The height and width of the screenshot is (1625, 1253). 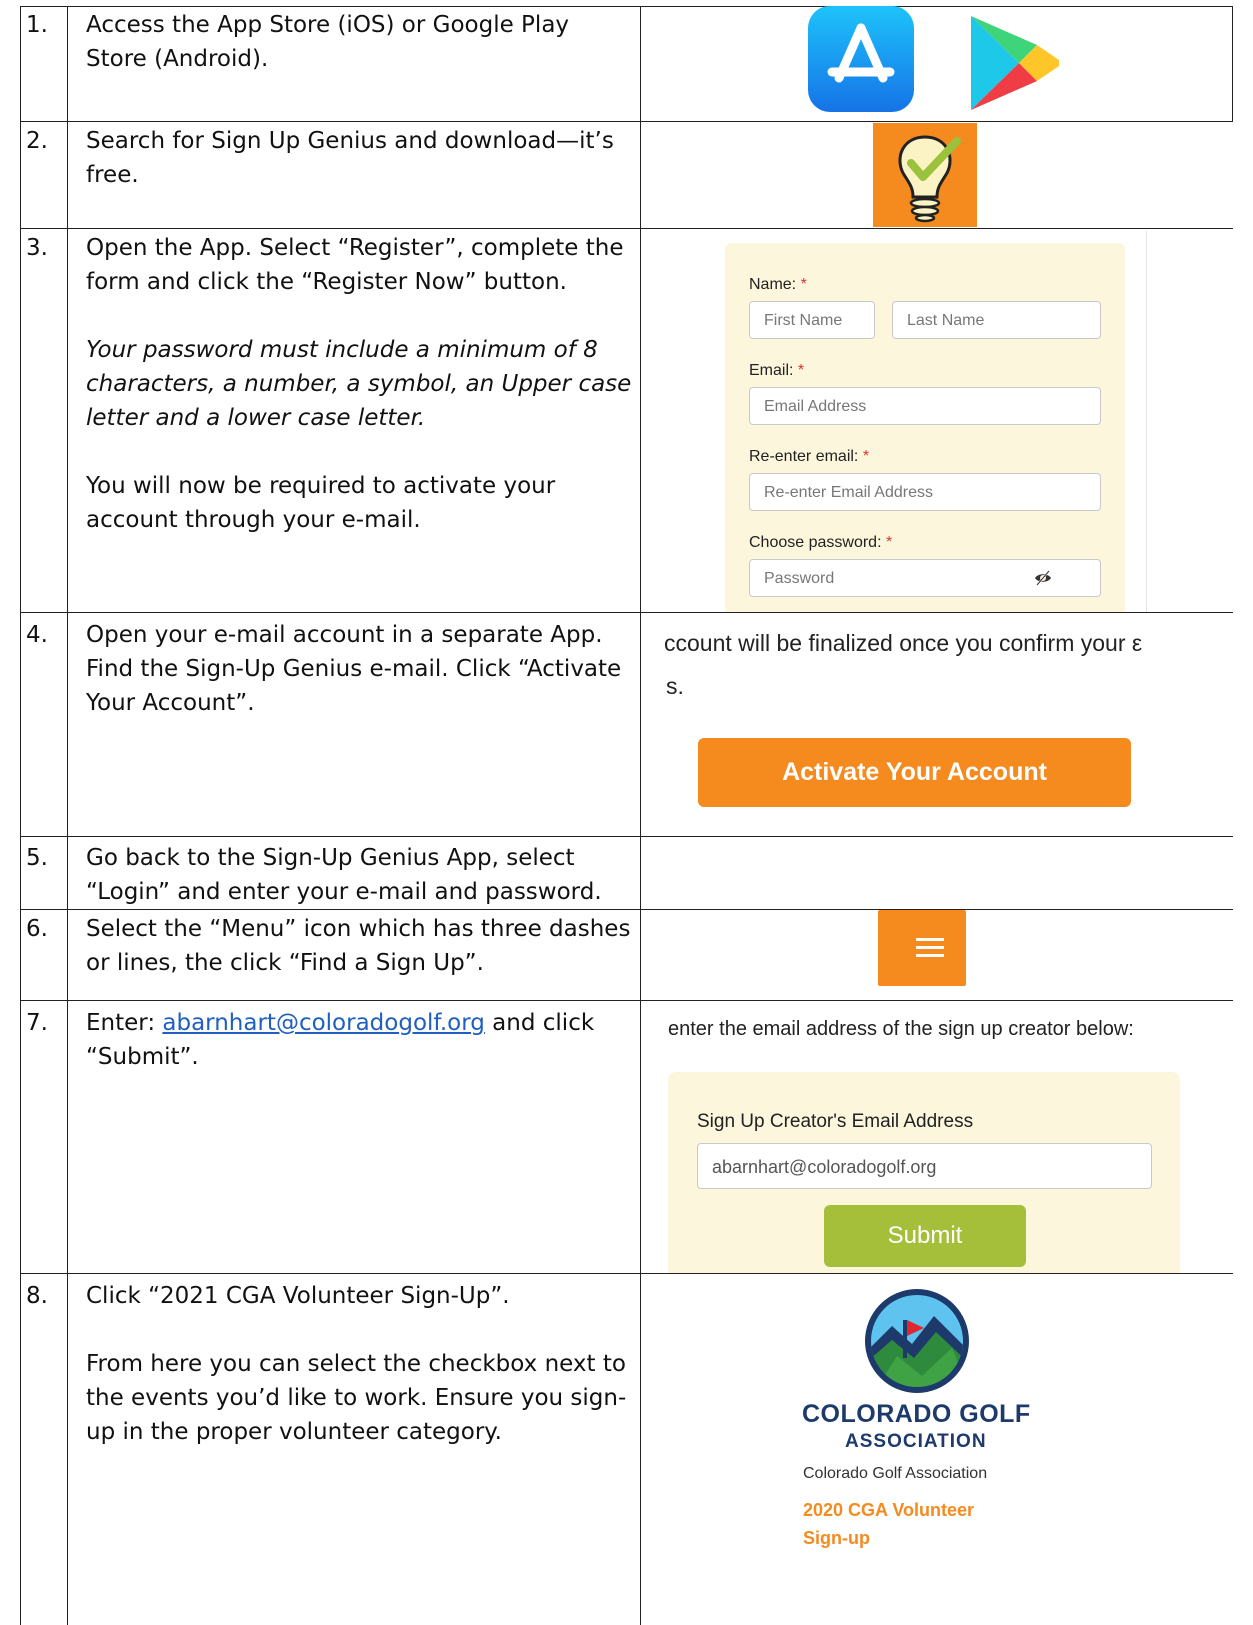 What do you see at coordinates (37, 25) in the screenshot?
I see `step-number: 1.` at bounding box center [37, 25].